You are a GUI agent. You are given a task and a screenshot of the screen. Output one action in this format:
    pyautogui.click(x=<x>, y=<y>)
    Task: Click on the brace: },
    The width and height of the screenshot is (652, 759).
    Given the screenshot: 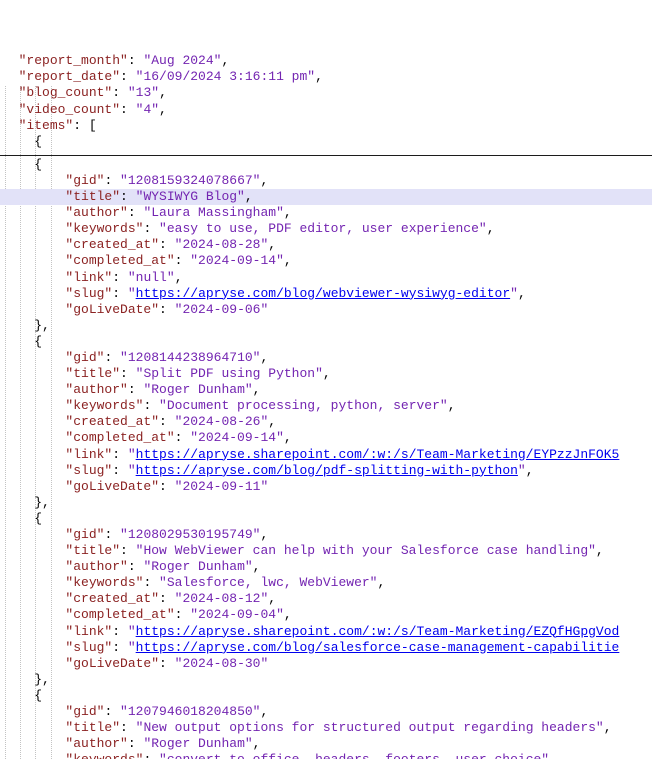 What is the action you would take?
    pyautogui.click(x=26, y=679)
    